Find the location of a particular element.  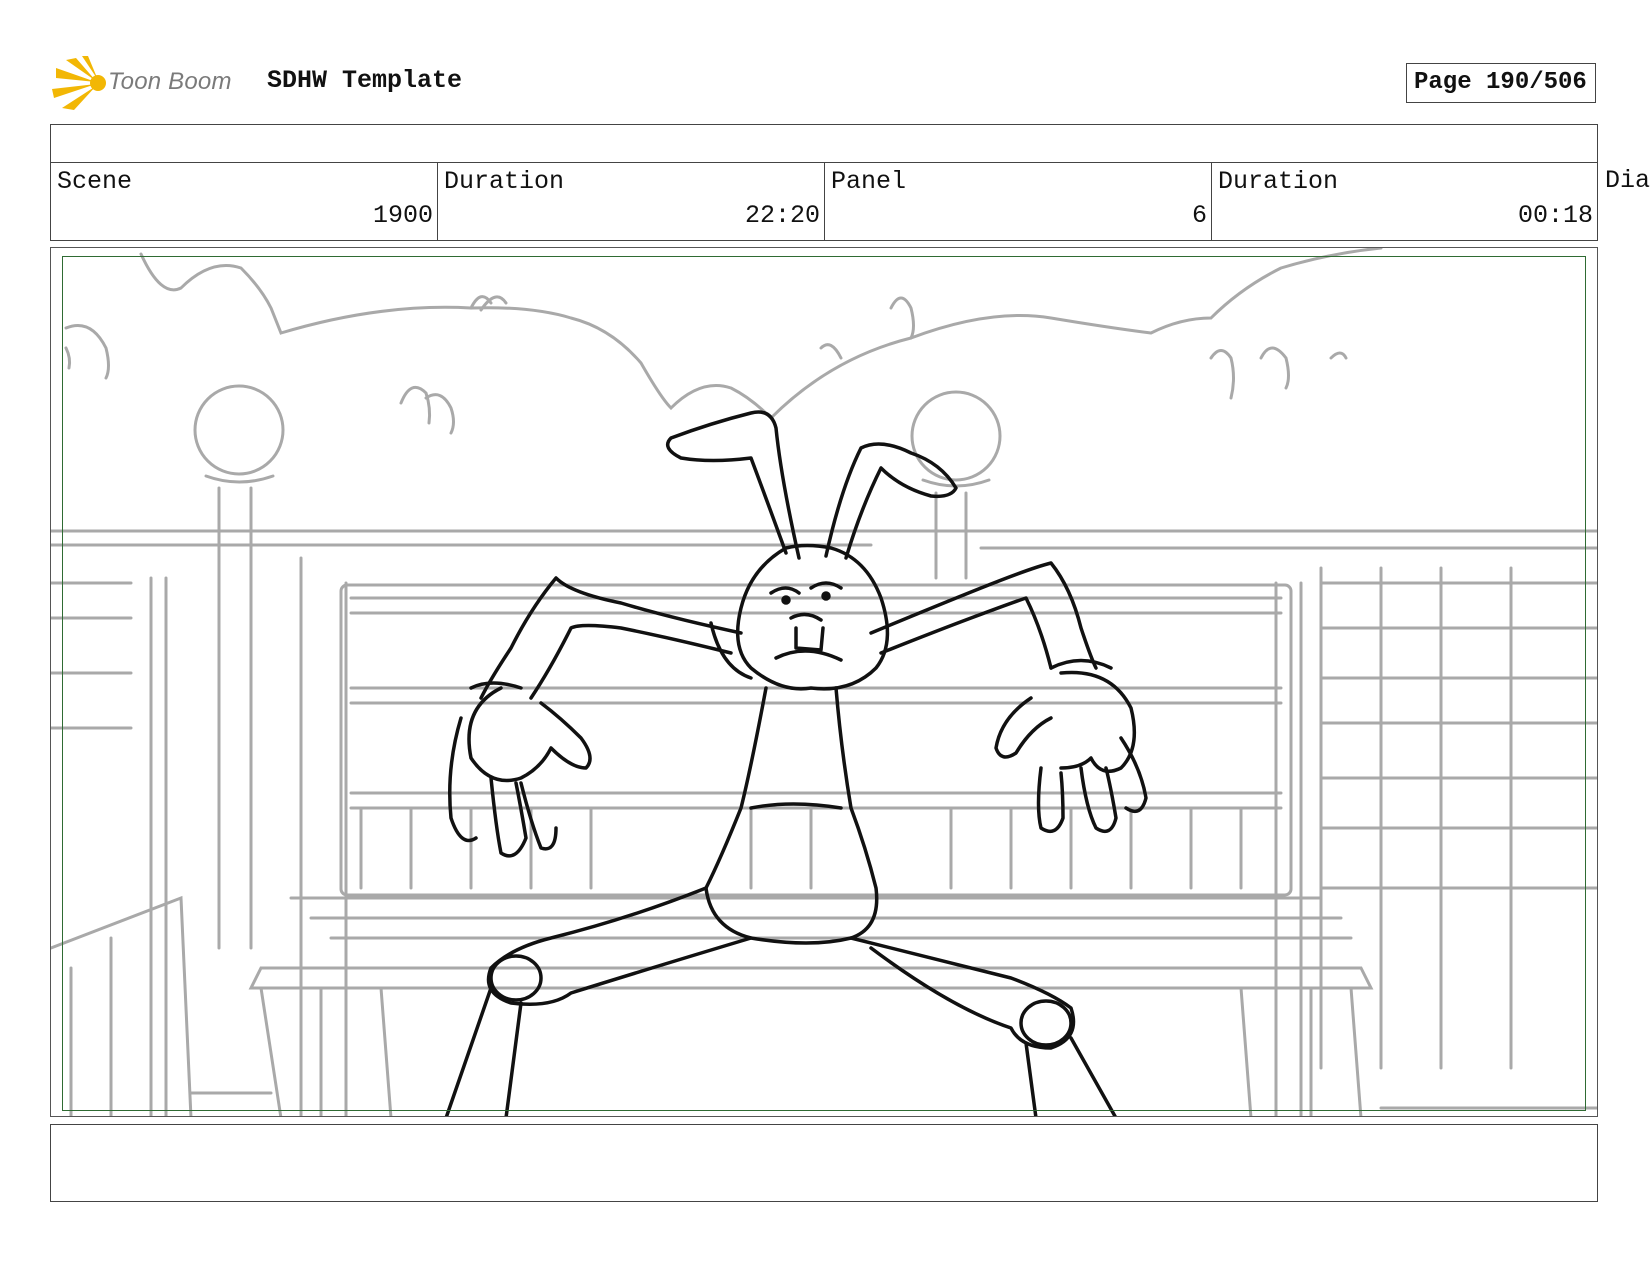

scene-duration-value: 22:20 is located at coordinates (782, 215).